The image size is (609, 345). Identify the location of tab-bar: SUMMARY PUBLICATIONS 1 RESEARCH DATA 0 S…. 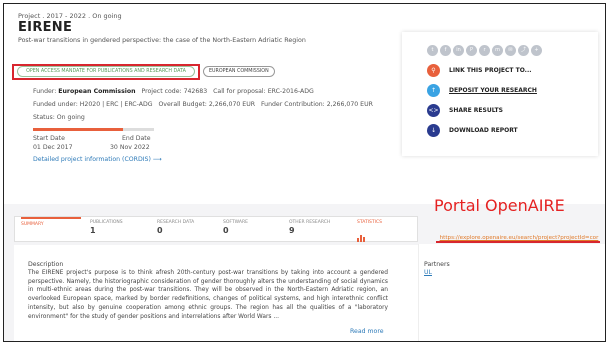
(216, 229).